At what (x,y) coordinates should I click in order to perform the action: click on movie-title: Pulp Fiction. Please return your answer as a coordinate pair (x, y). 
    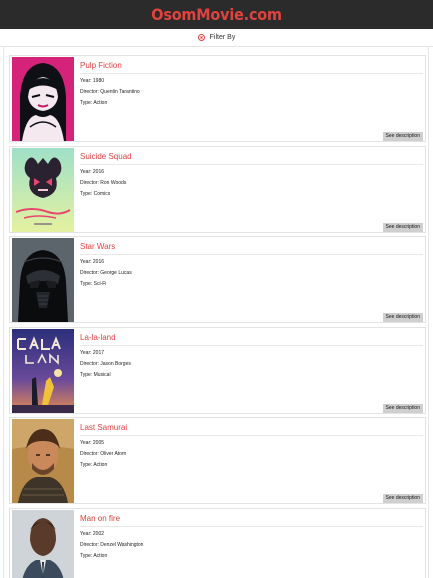
    Looking at the image, I should click on (101, 65).